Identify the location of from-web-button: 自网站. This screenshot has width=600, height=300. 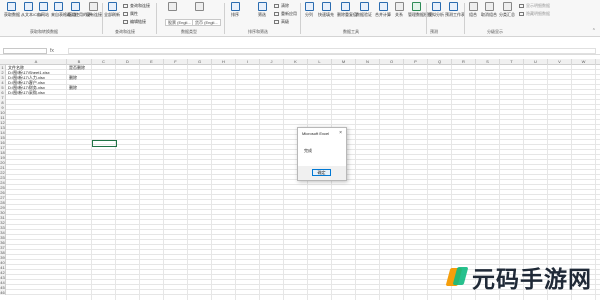
(43, 9).